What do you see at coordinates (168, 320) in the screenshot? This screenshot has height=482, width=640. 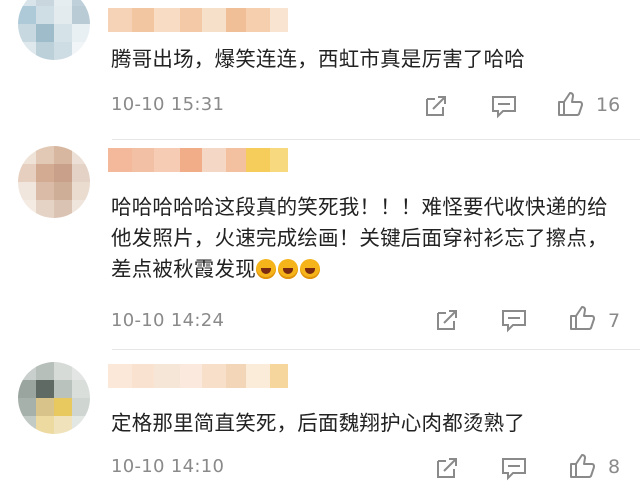 I see `comment-timestamp: 10-10 14:24` at bounding box center [168, 320].